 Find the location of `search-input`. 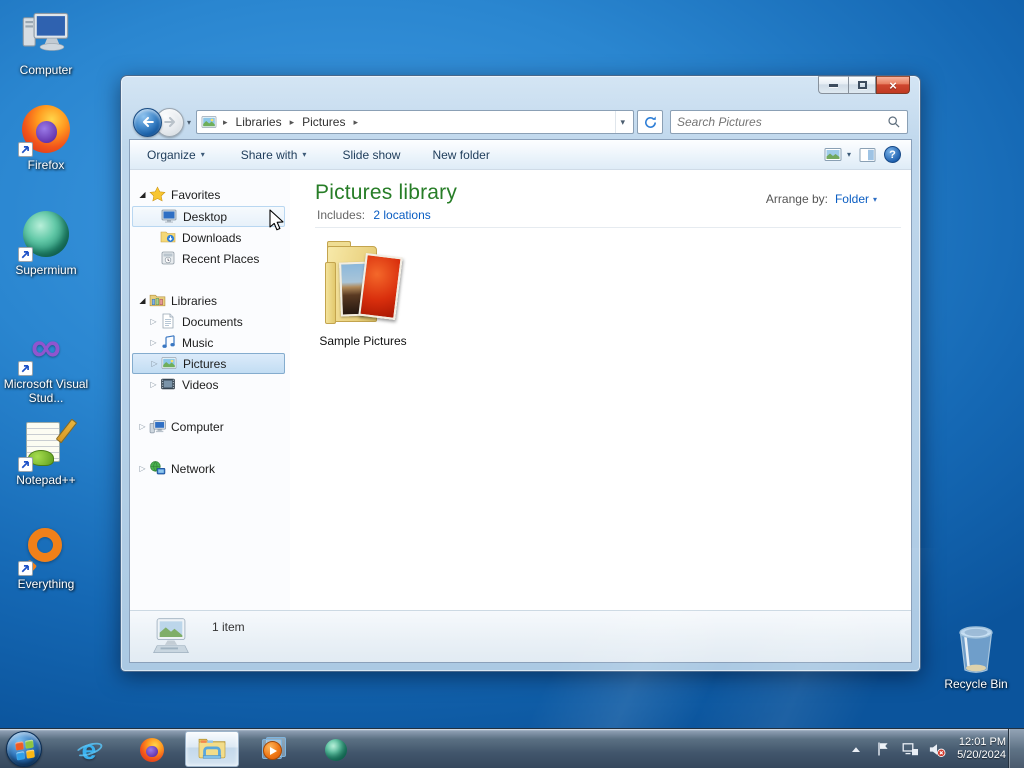

search-input is located at coordinates (782, 122).